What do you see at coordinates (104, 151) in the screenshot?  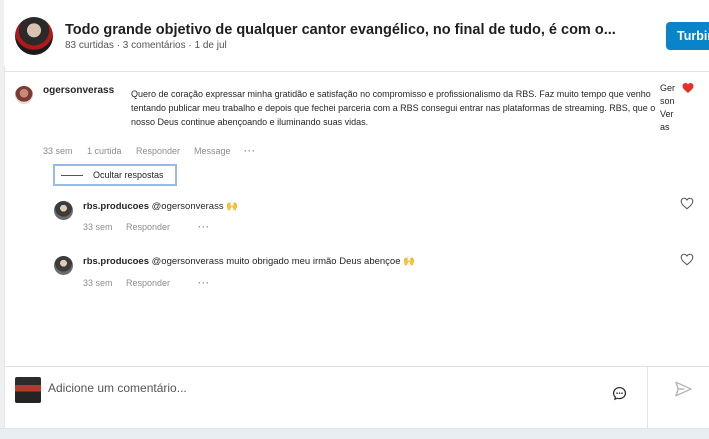 I see `comment-likes-count: 1 curtida` at bounding box center [104, 151].